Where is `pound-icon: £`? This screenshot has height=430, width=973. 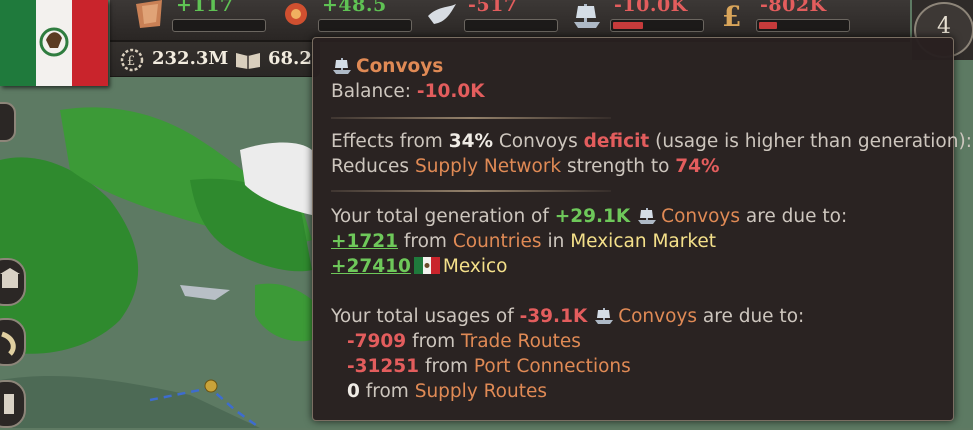
pound-icon: £ is located at coordinates (731, 15).